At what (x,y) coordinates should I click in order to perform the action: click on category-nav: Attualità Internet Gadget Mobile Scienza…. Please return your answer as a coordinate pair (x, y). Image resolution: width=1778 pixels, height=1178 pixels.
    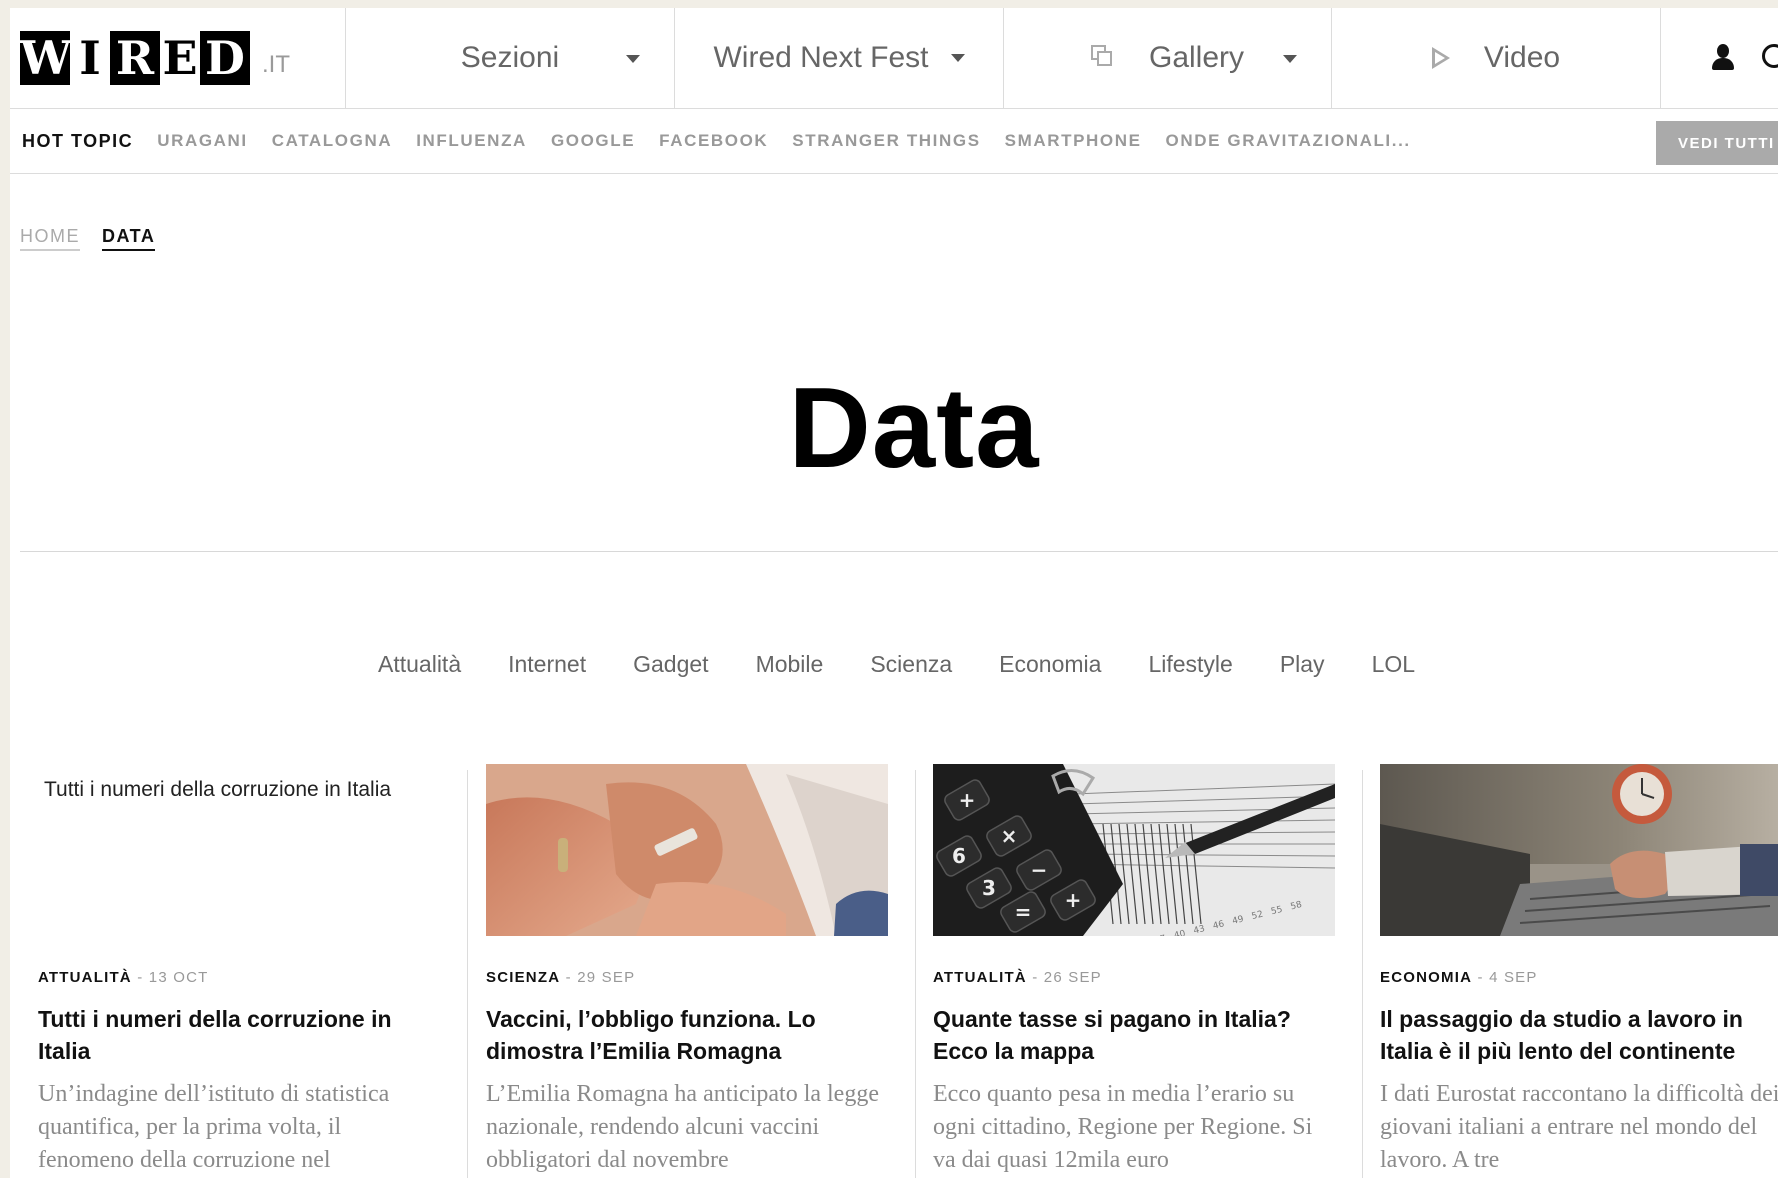
    Looking at the image, I should click on (920, 664).